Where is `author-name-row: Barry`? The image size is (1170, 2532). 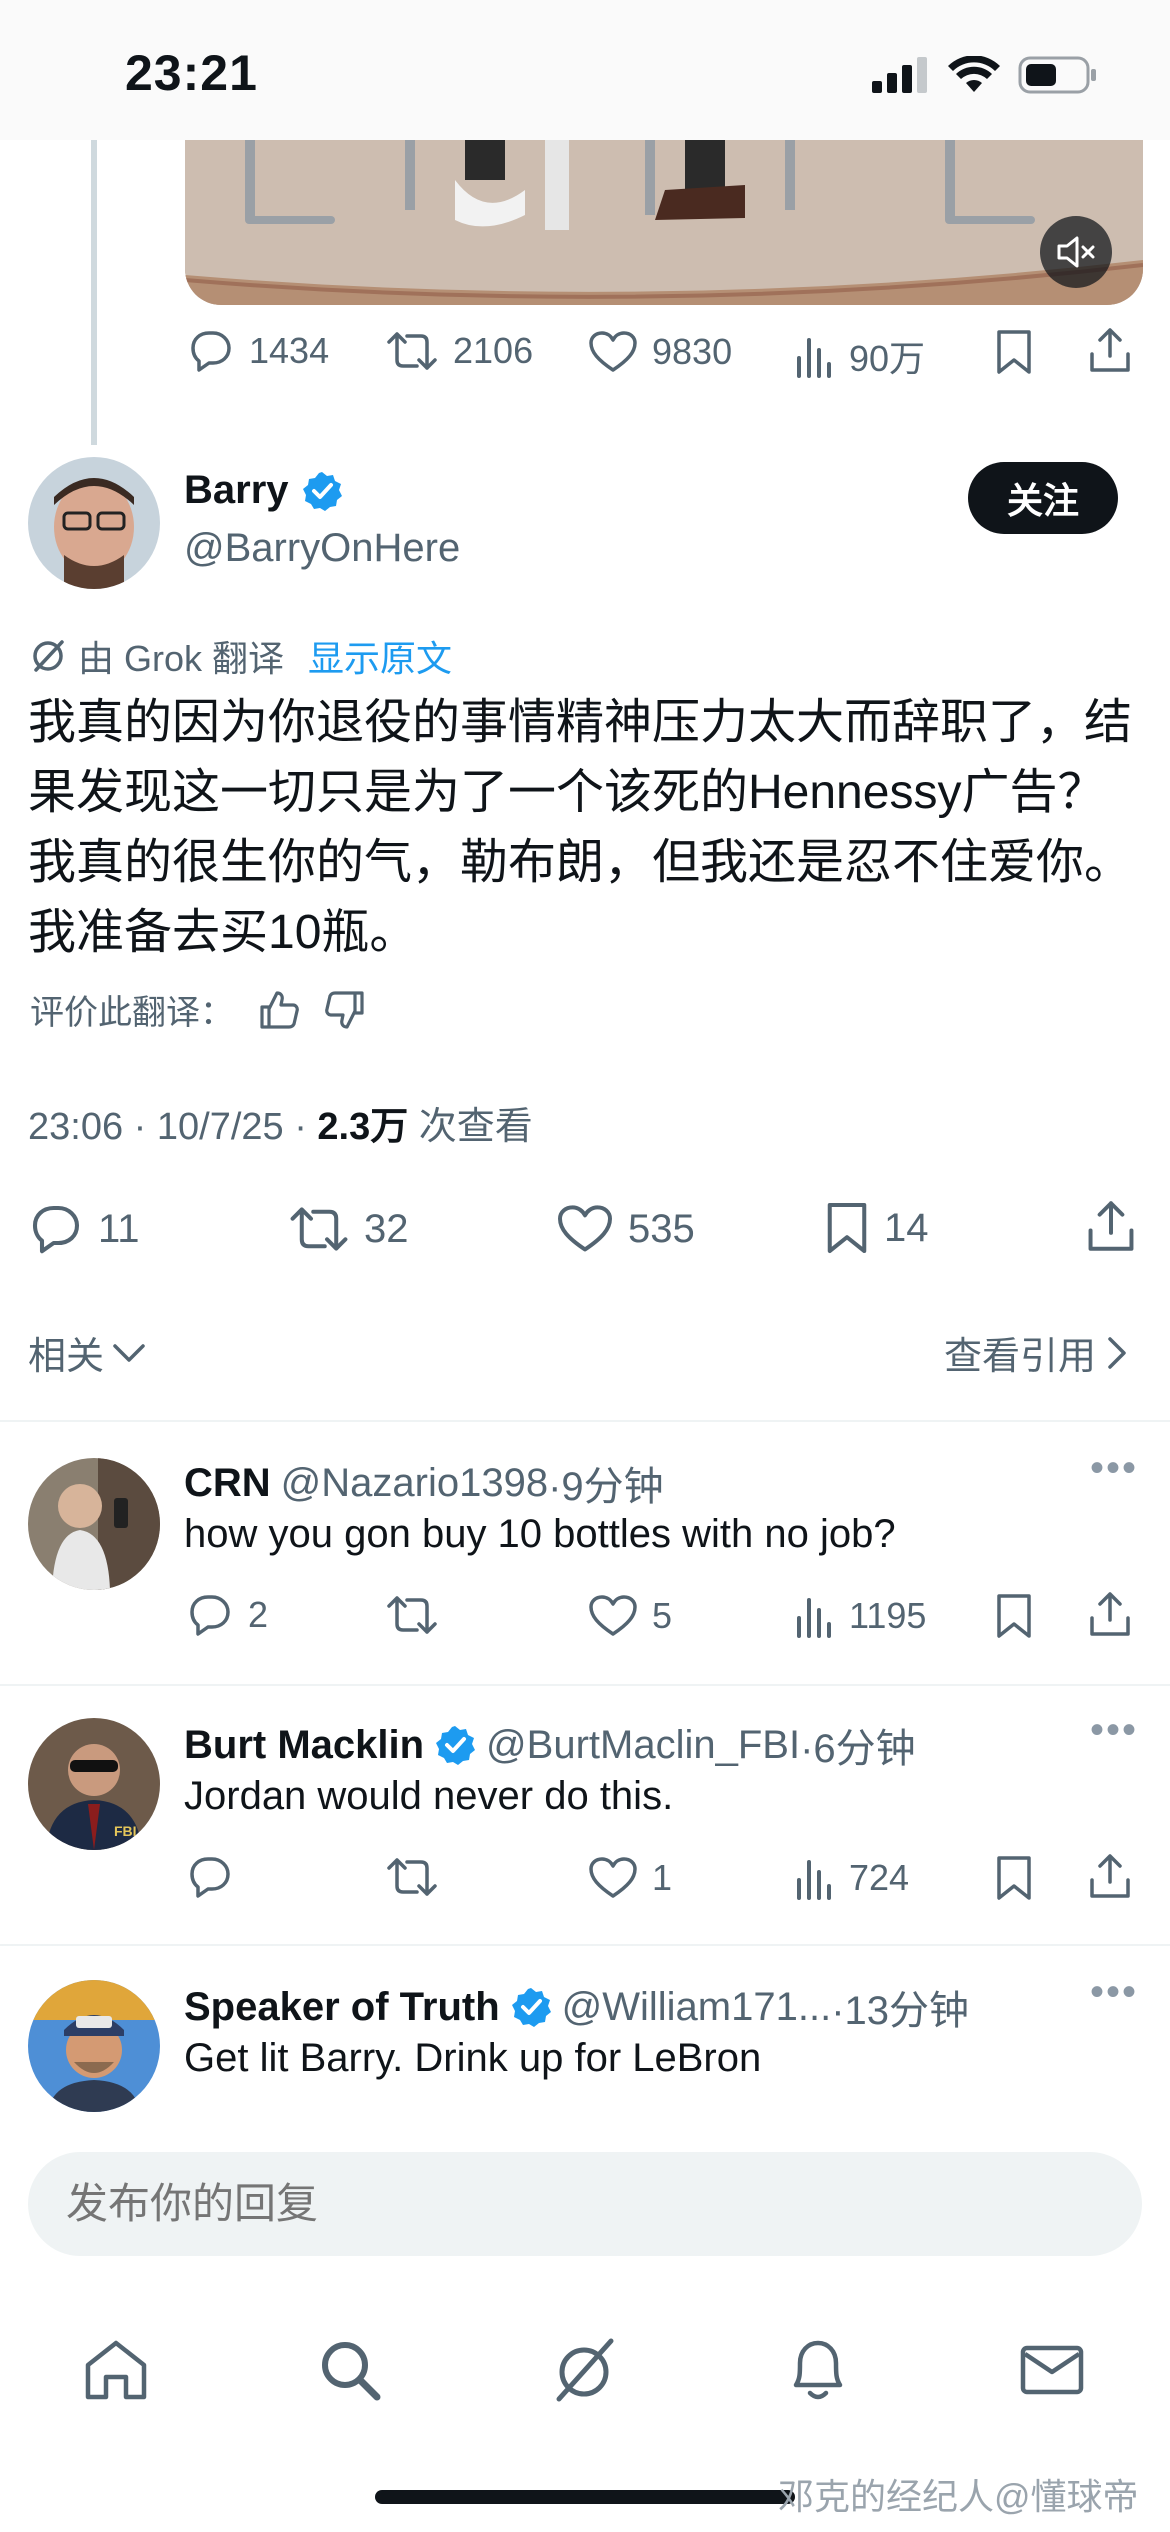 author-name-row: Barry is located at coordinates (263, 490).